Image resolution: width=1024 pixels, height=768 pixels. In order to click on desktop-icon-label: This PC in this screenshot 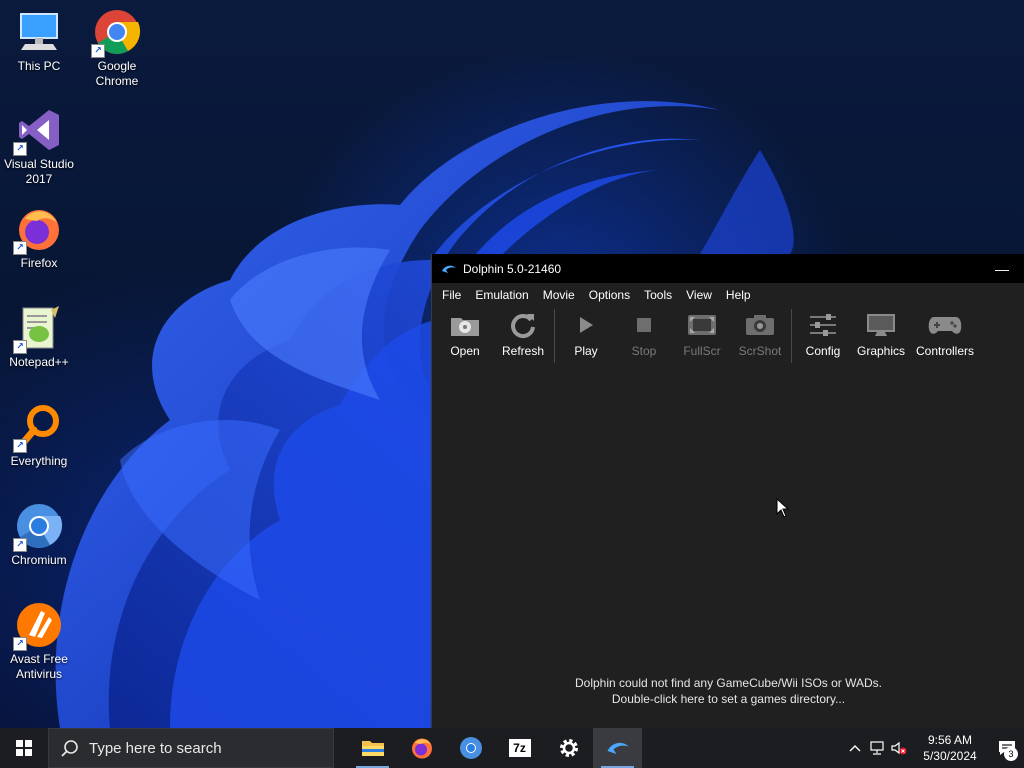, I will do `click(39, 66)`.